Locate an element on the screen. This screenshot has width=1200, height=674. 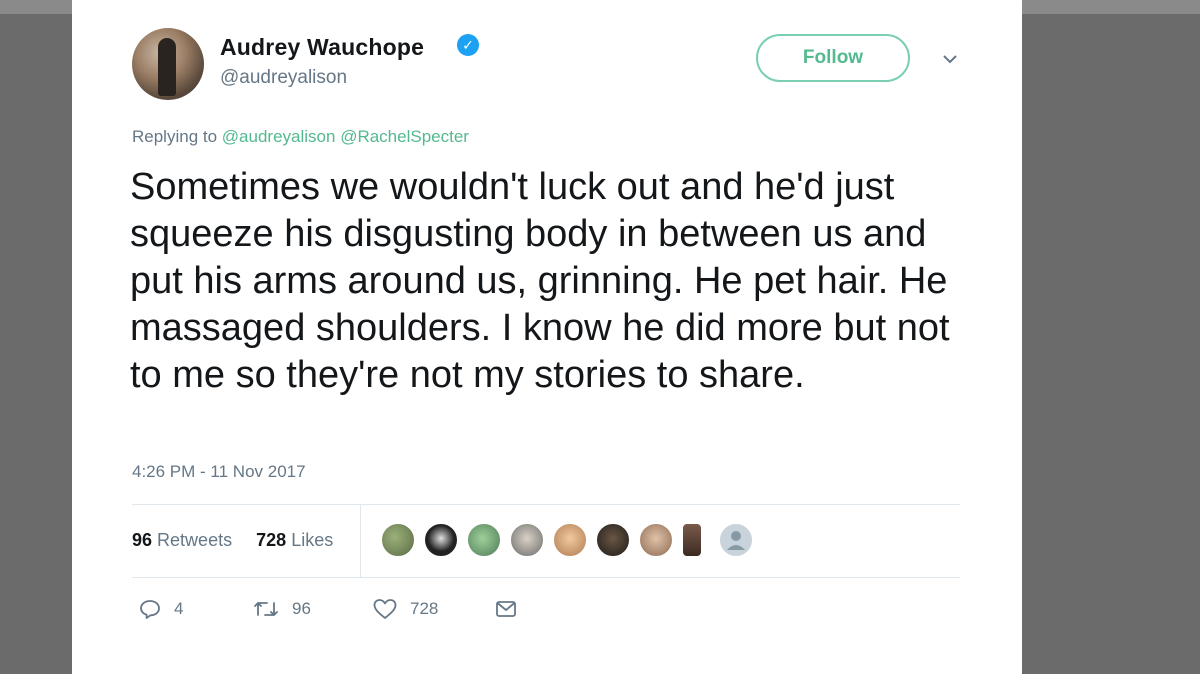
message-button is located at coordinates (506, 609).